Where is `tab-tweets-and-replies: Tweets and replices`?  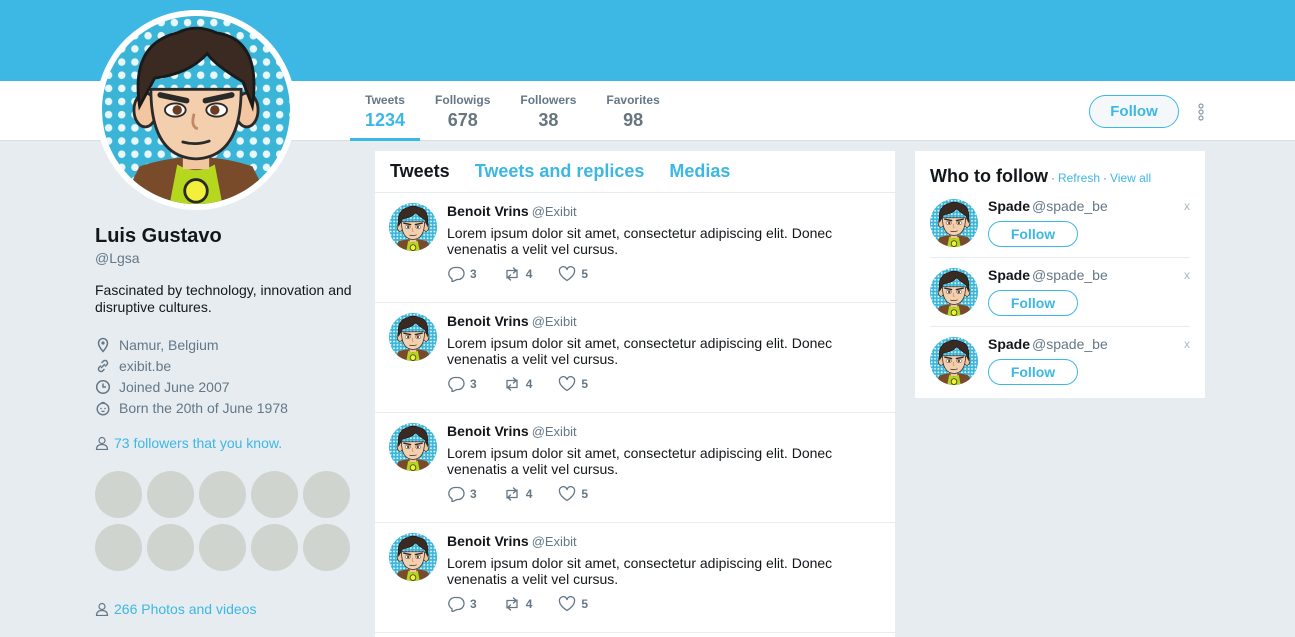
tab-tweets-and-replies: Tweets and replices is located at coordinates (560, 171).